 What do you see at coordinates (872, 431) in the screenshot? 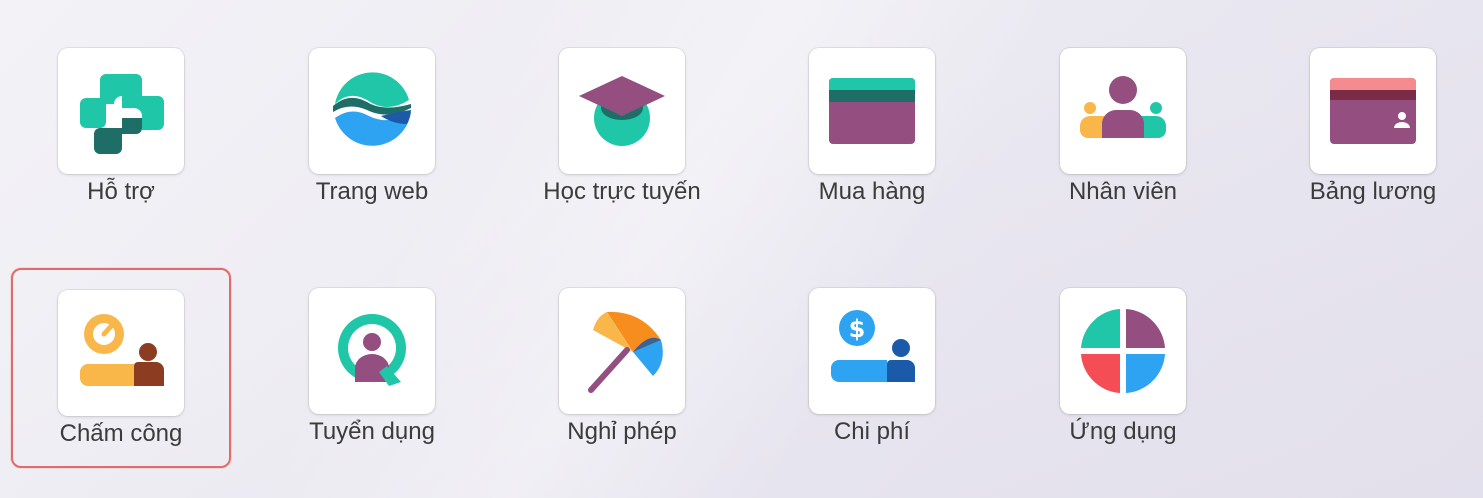
I see `app-label: Chi phí` at bounding box center [872, 431].